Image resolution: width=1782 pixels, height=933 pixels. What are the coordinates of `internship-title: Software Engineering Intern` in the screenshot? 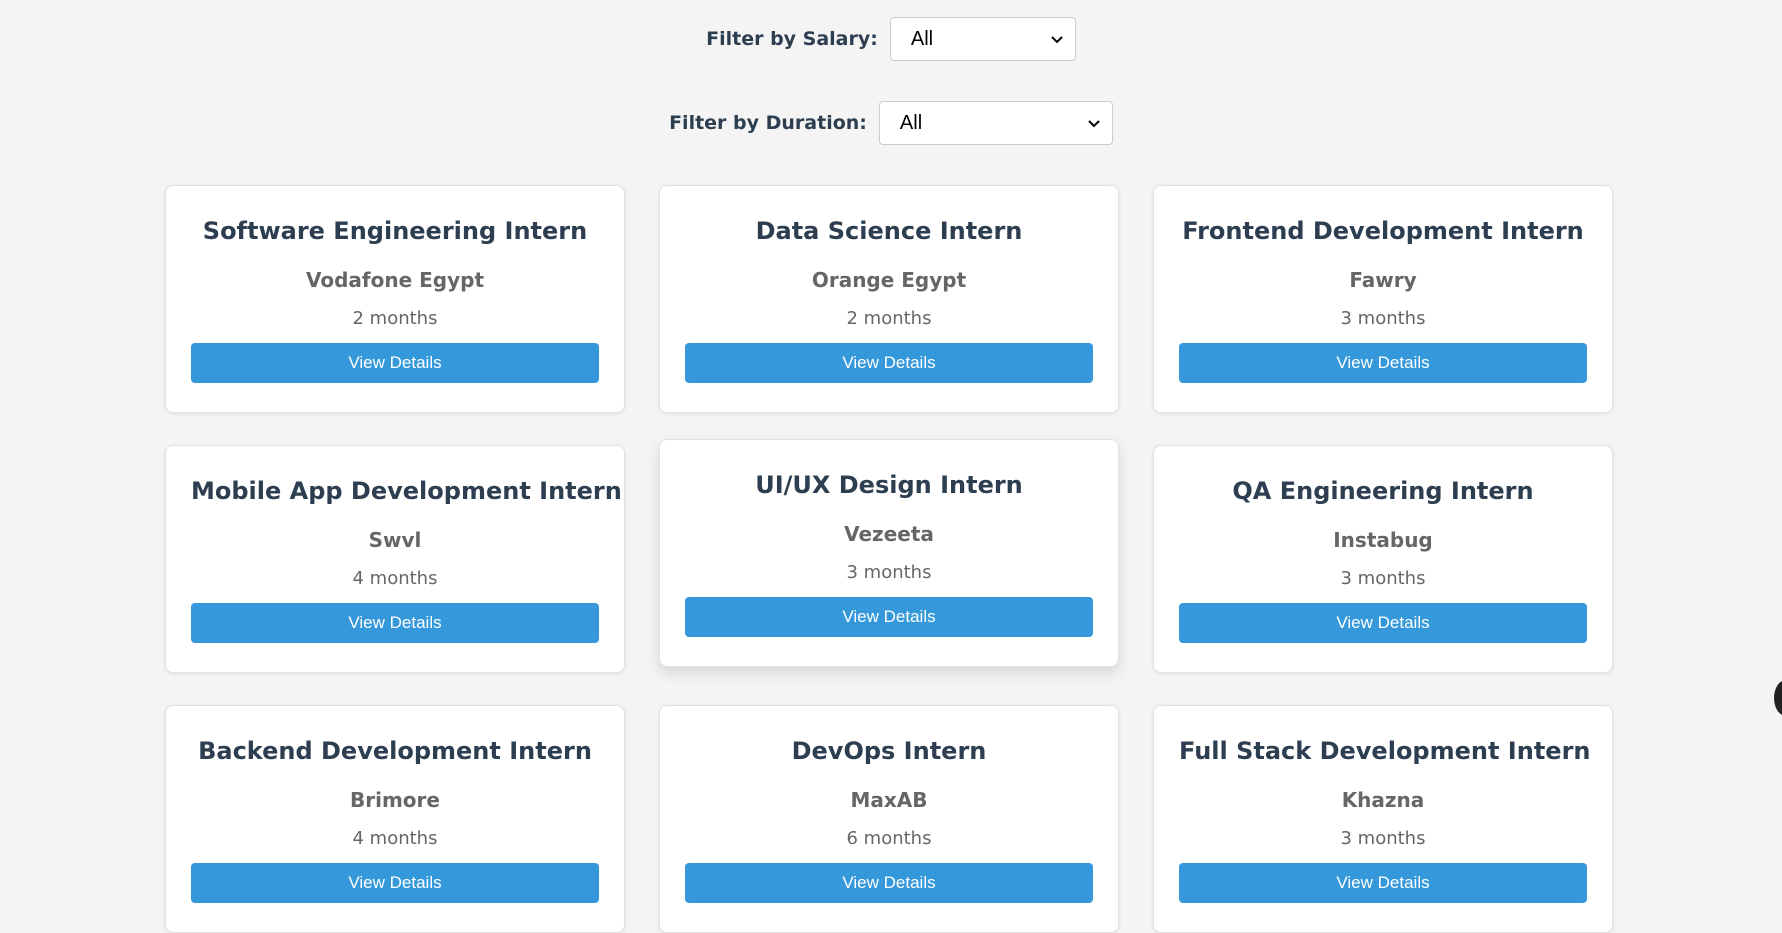 It's located at (395, 231).